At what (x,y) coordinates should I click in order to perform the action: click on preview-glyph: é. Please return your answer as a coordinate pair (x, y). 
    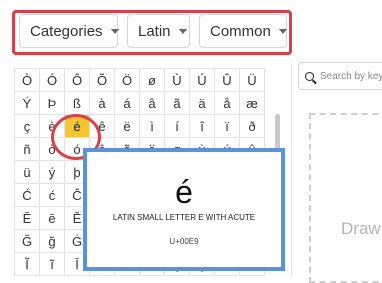
    Looking at the image, I should click on (184, 192).